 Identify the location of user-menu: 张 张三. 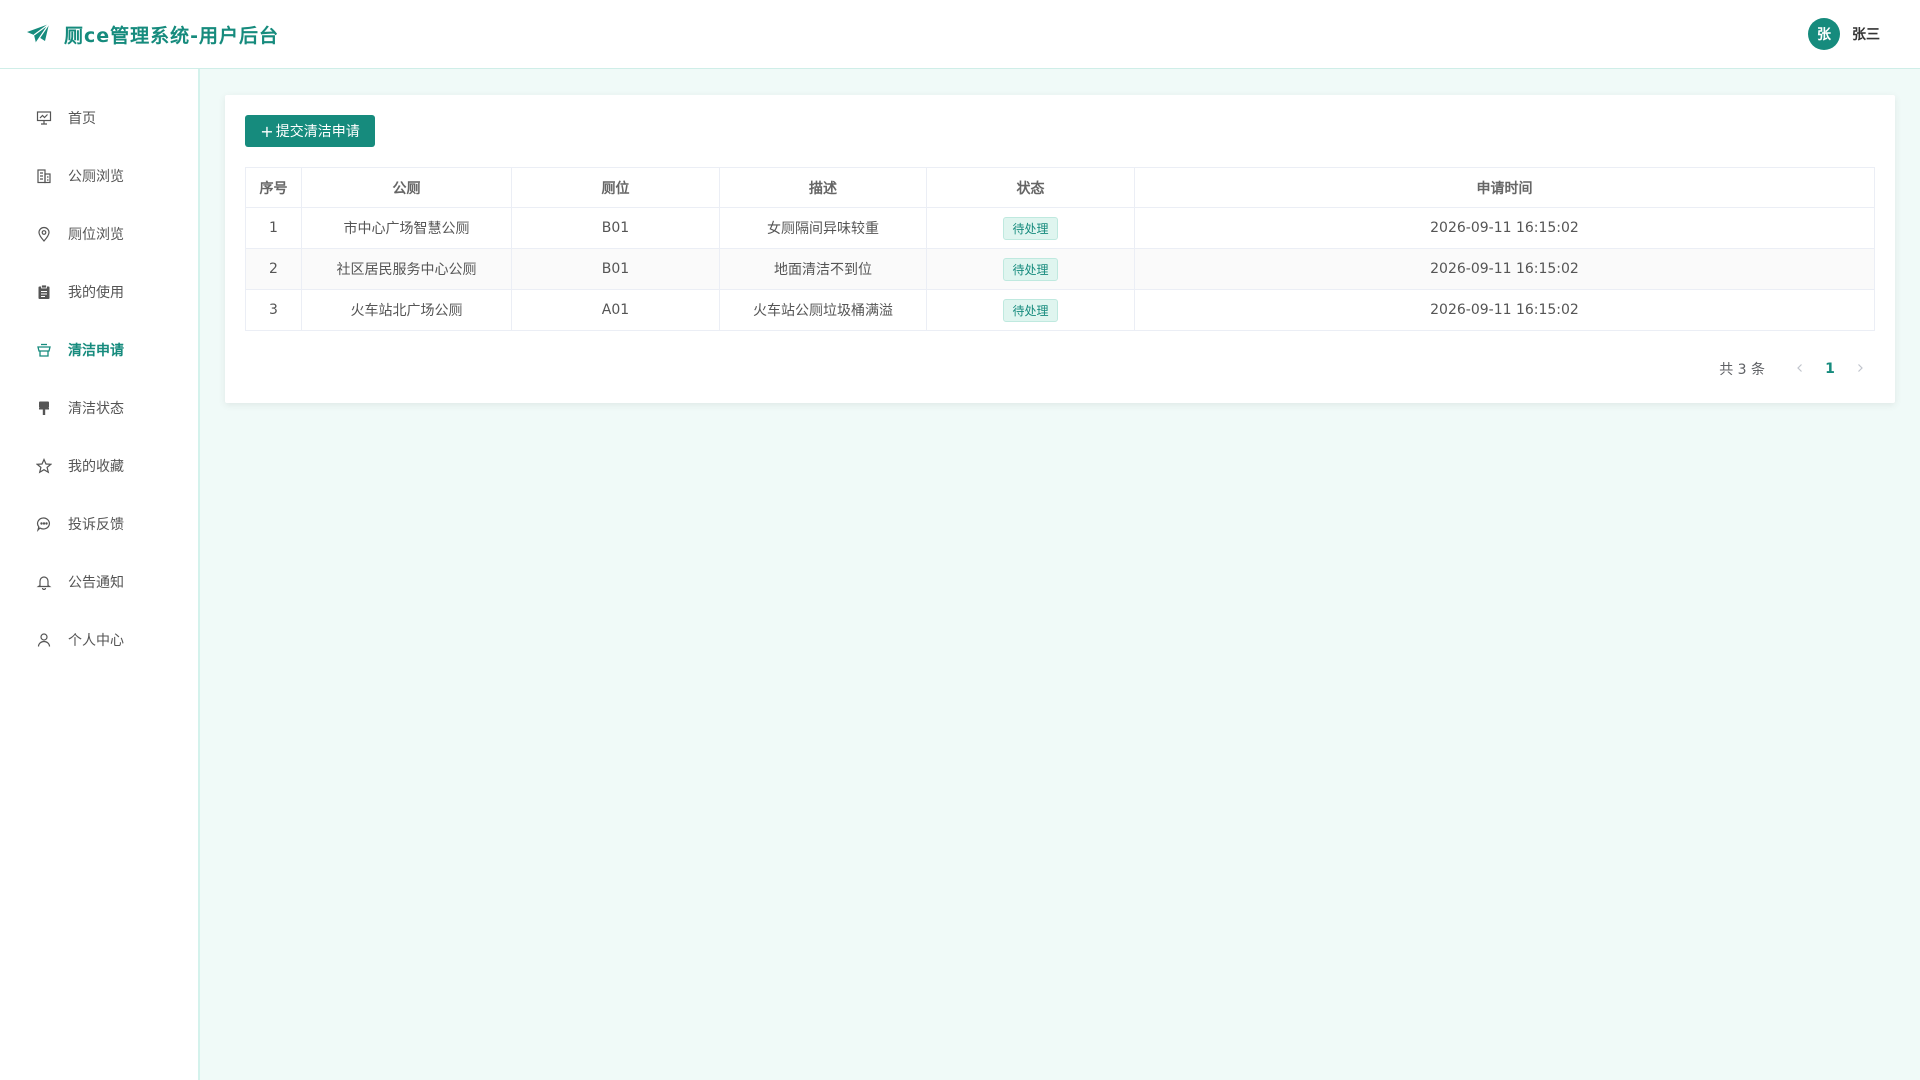
(1844, 34).